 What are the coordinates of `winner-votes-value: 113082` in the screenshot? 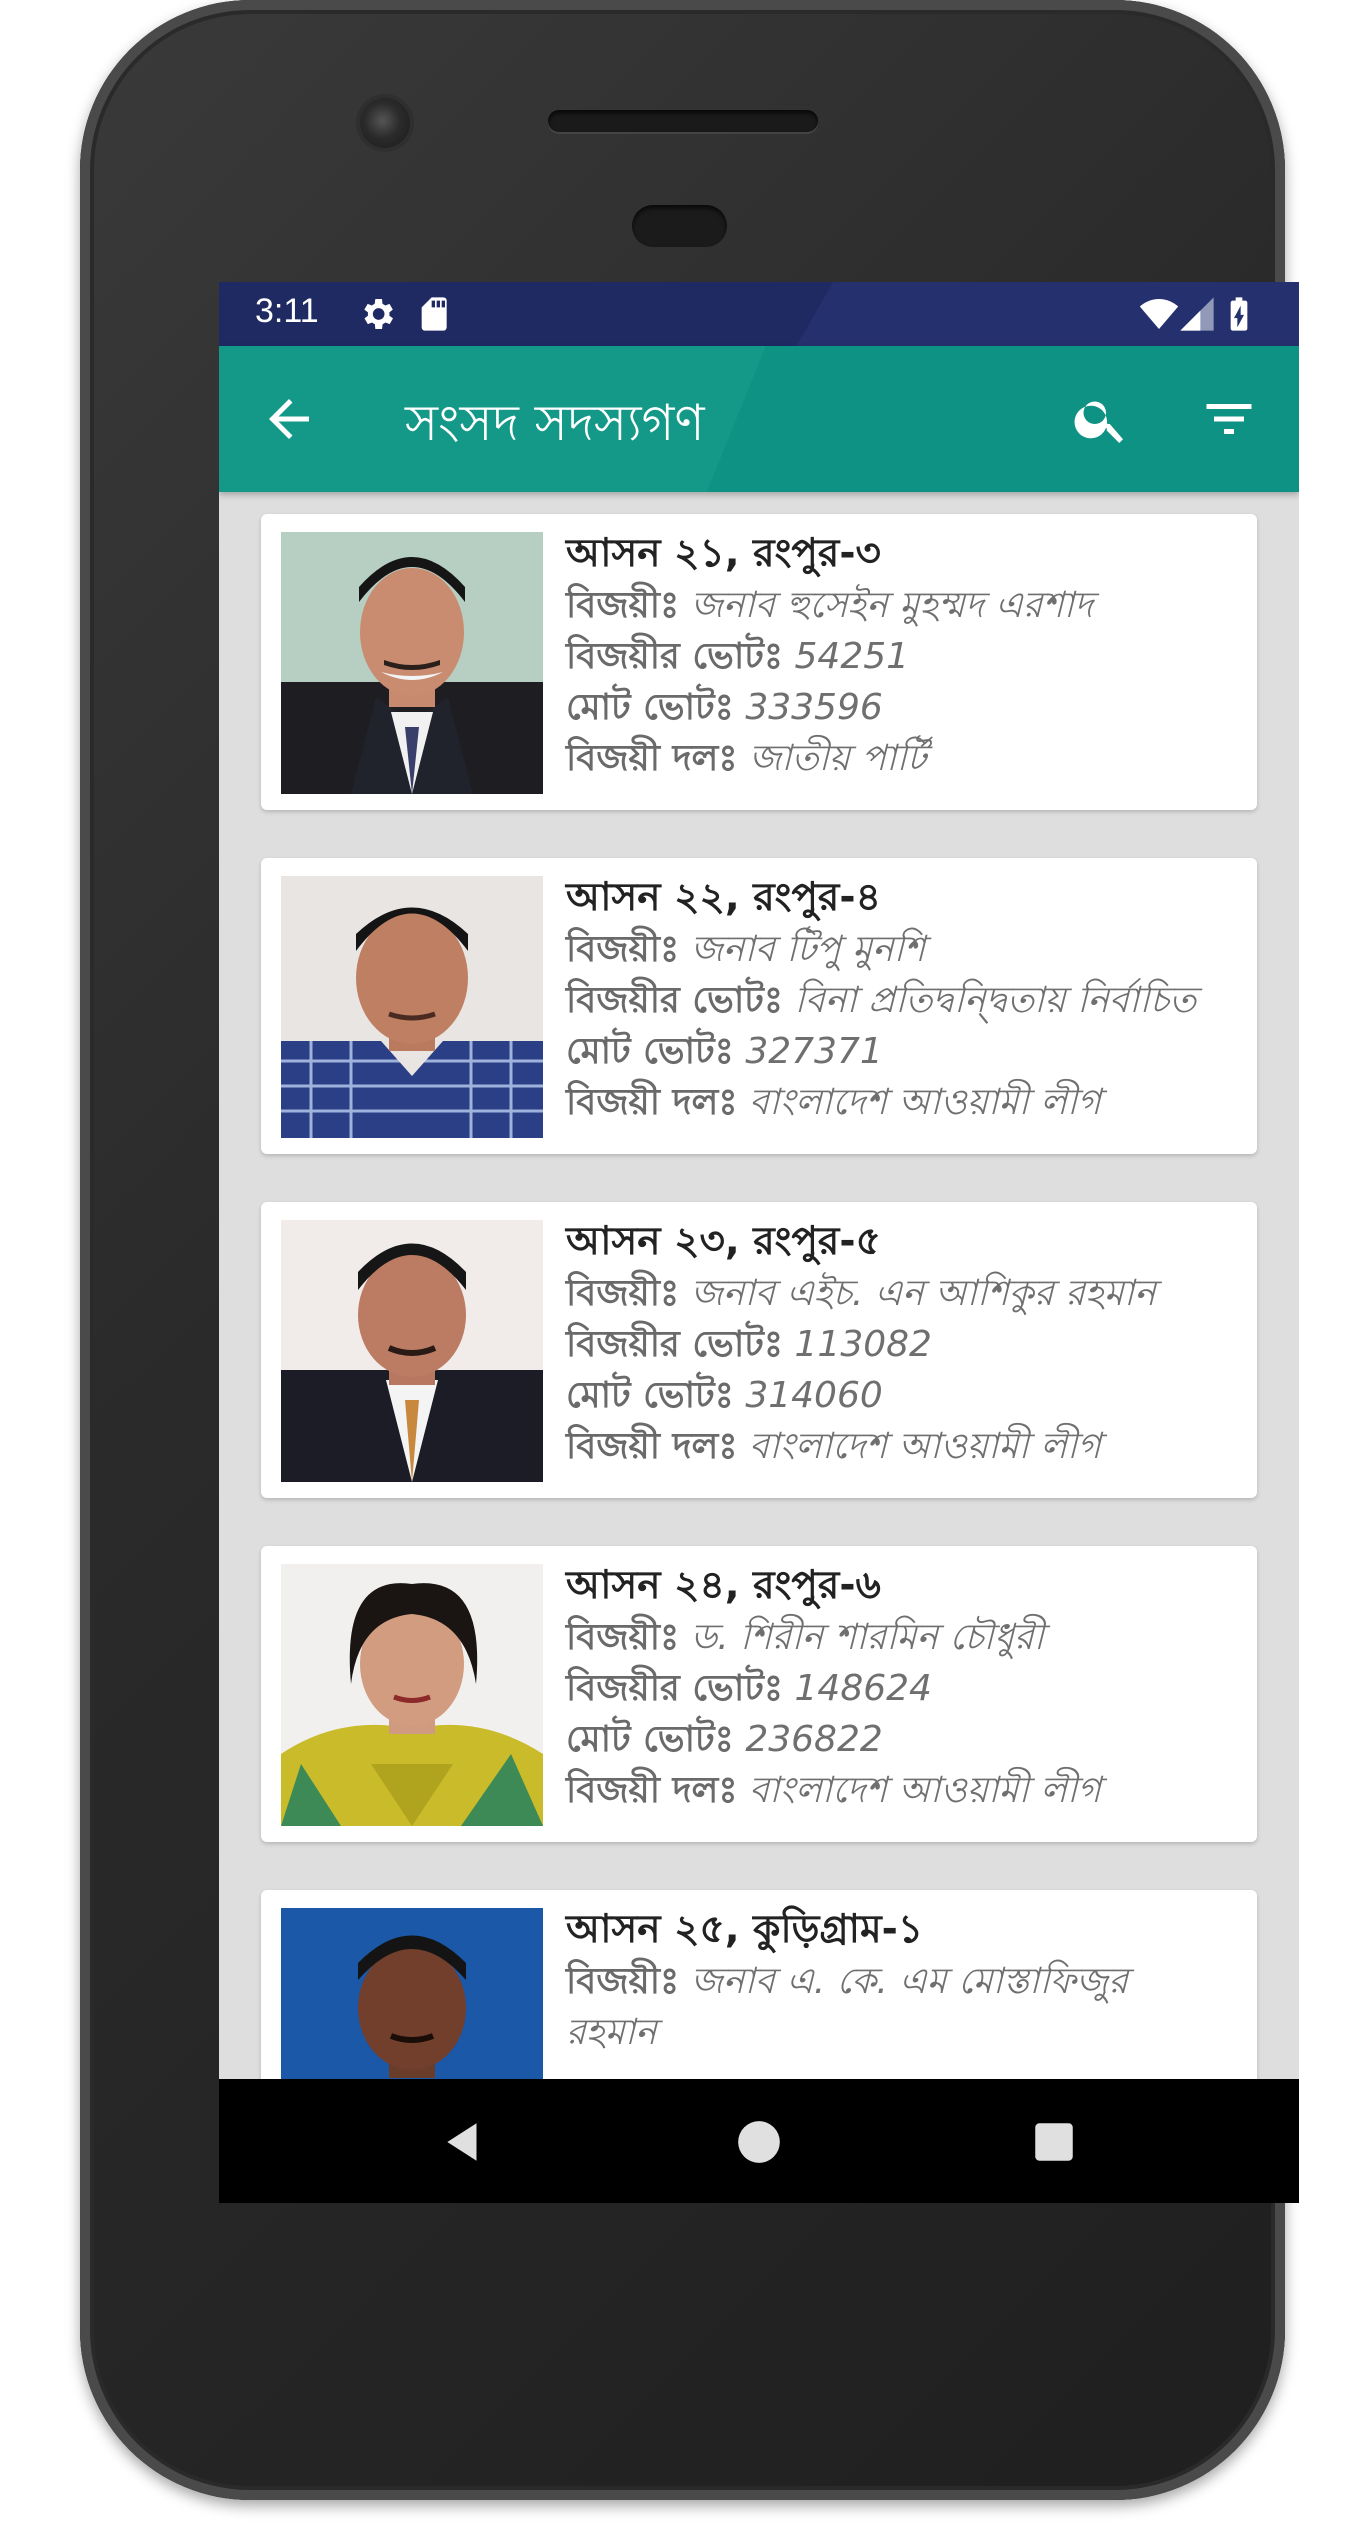 It's located at (863, 1344).